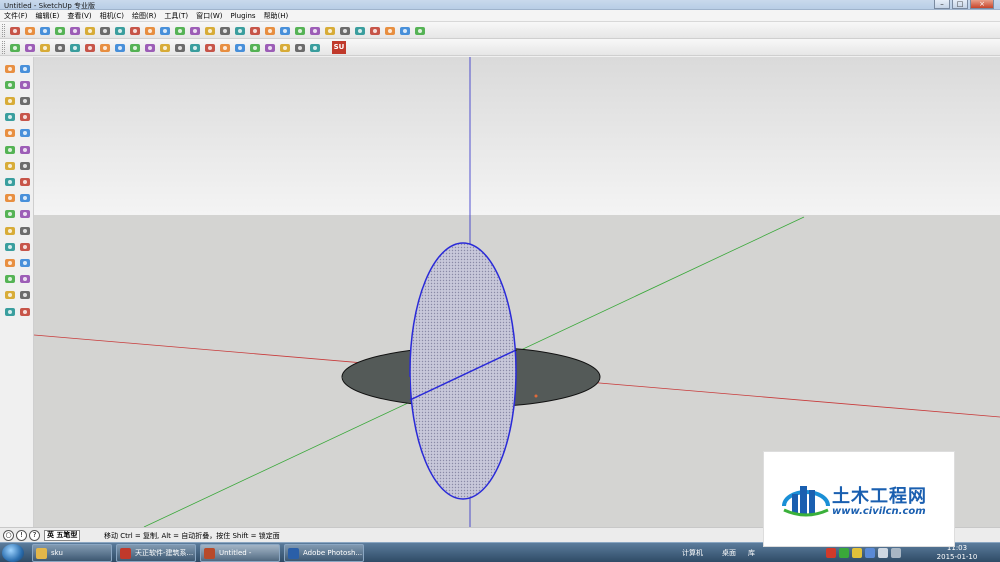  Describe the element at coordinates (844, 553) in the screenshot. I see `shield-icon` at that location.